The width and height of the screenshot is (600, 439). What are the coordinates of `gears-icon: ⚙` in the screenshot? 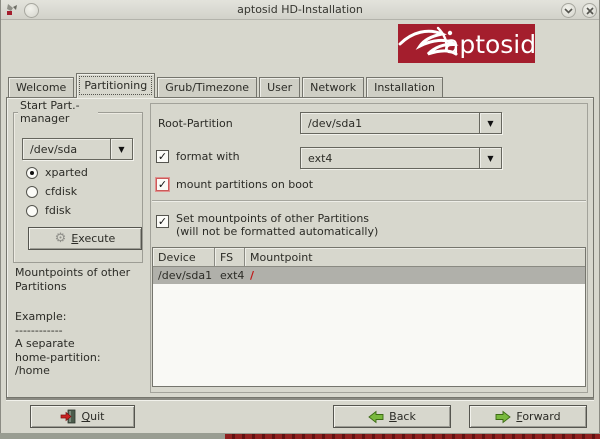 It's located at (60, 238).